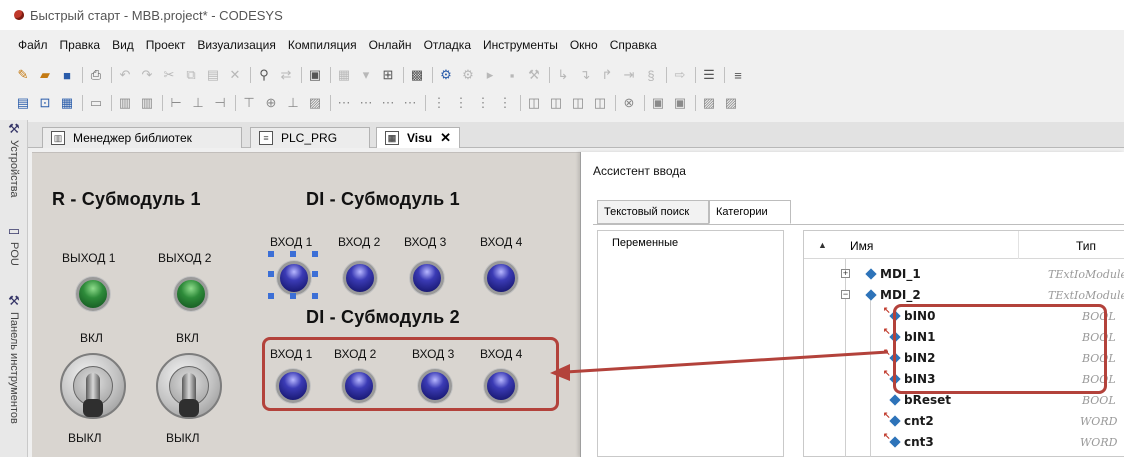  I want to click on stop-icon: ▪, so click(512, 75).